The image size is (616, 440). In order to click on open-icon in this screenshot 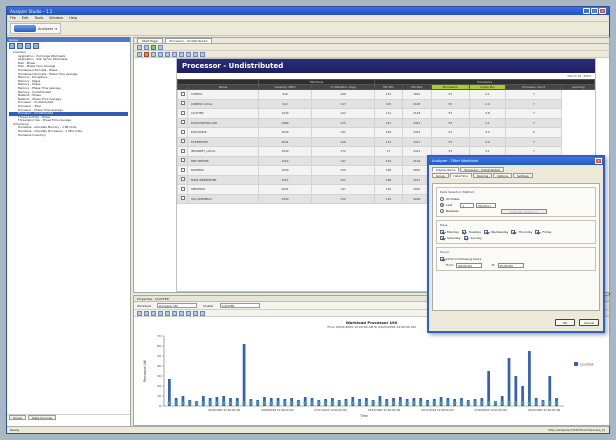, I will do `click(20, 46)`.